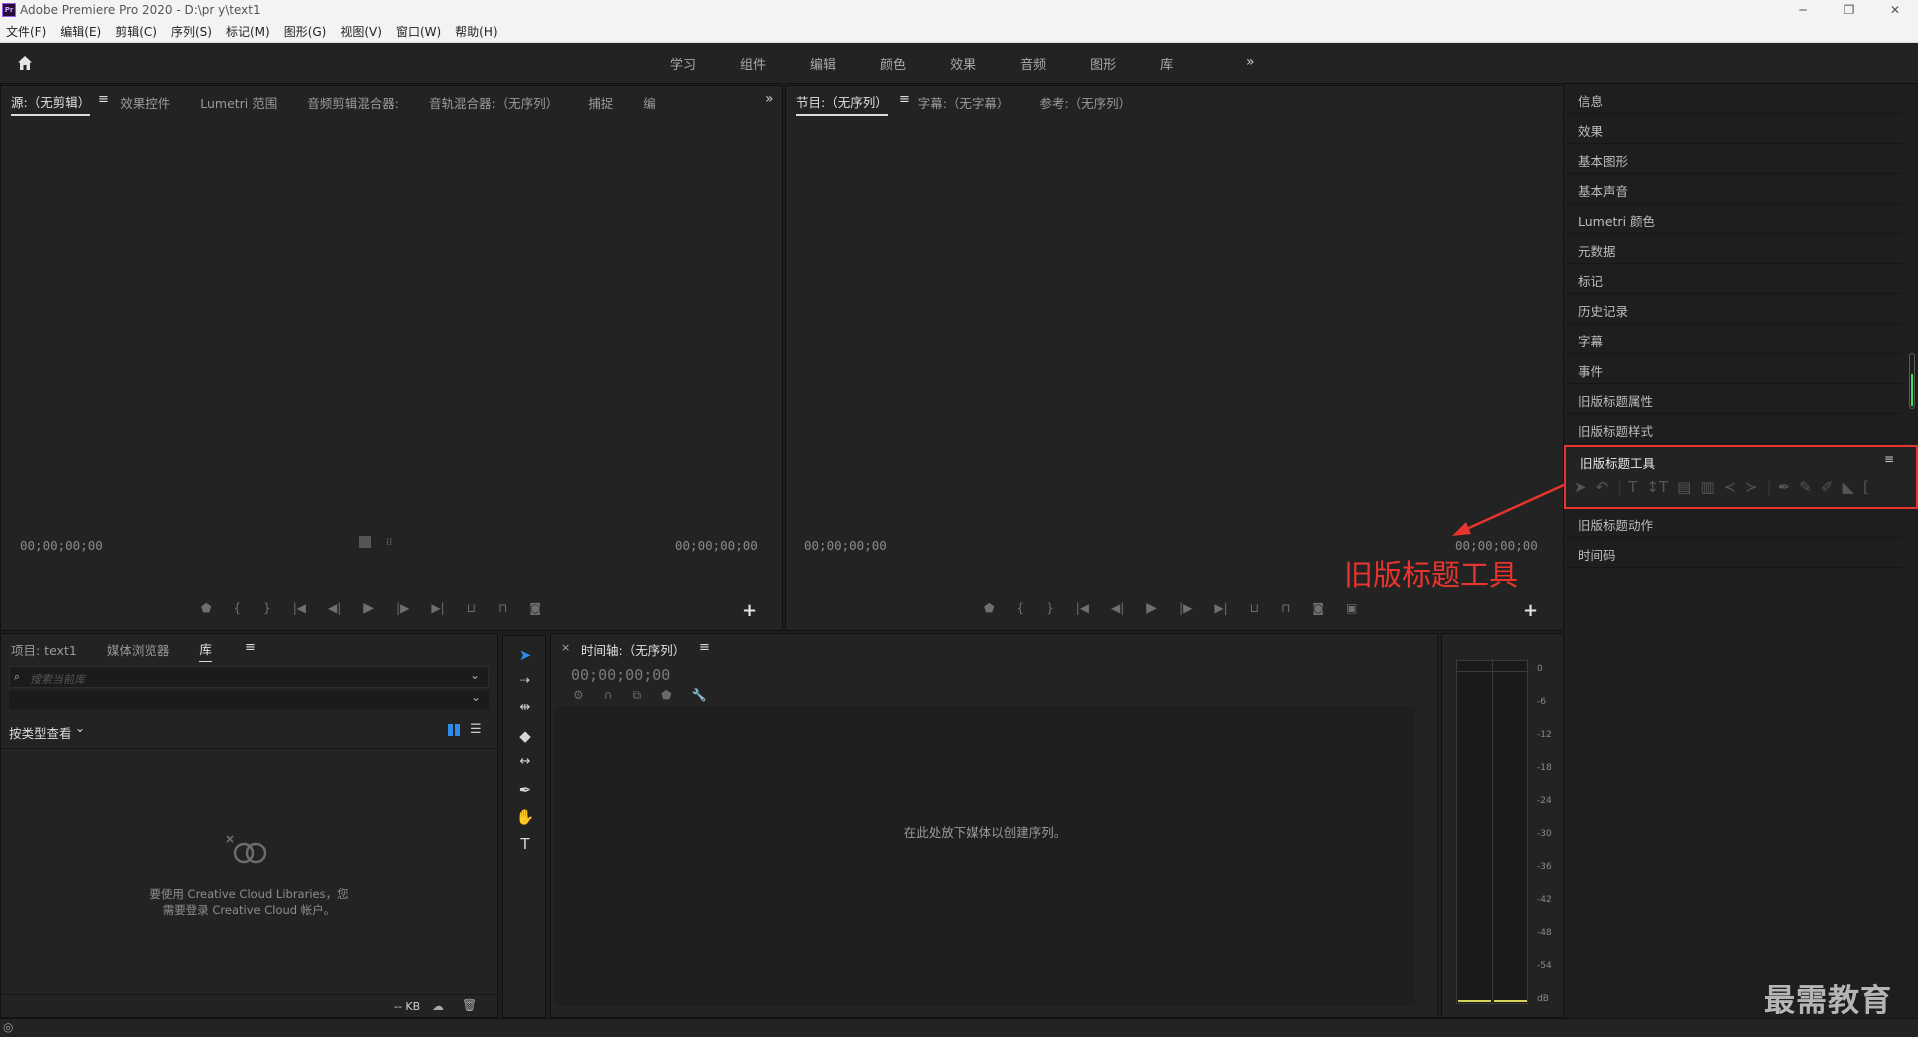  Describe the element at coordinates (191, 31) in the screenshot. I see `menu-sequence: 序列(S)` at that location.